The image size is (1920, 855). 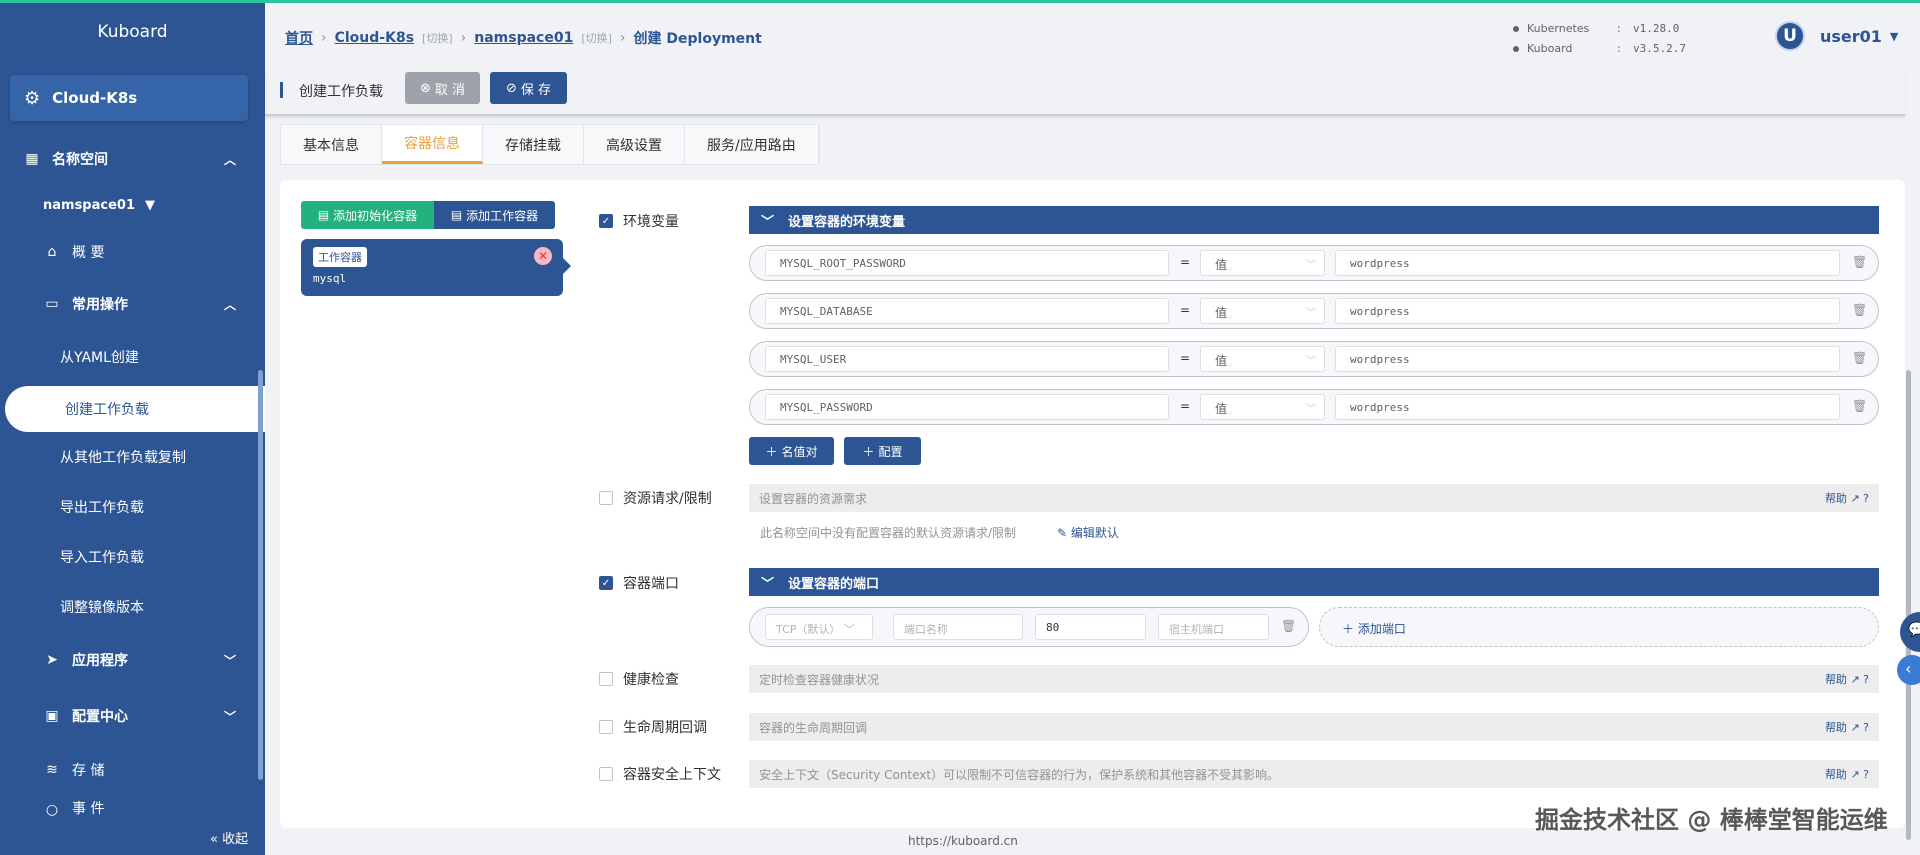 I want to click on add-port-button: ＋ 添加端口, so click(x=1599, y=627).